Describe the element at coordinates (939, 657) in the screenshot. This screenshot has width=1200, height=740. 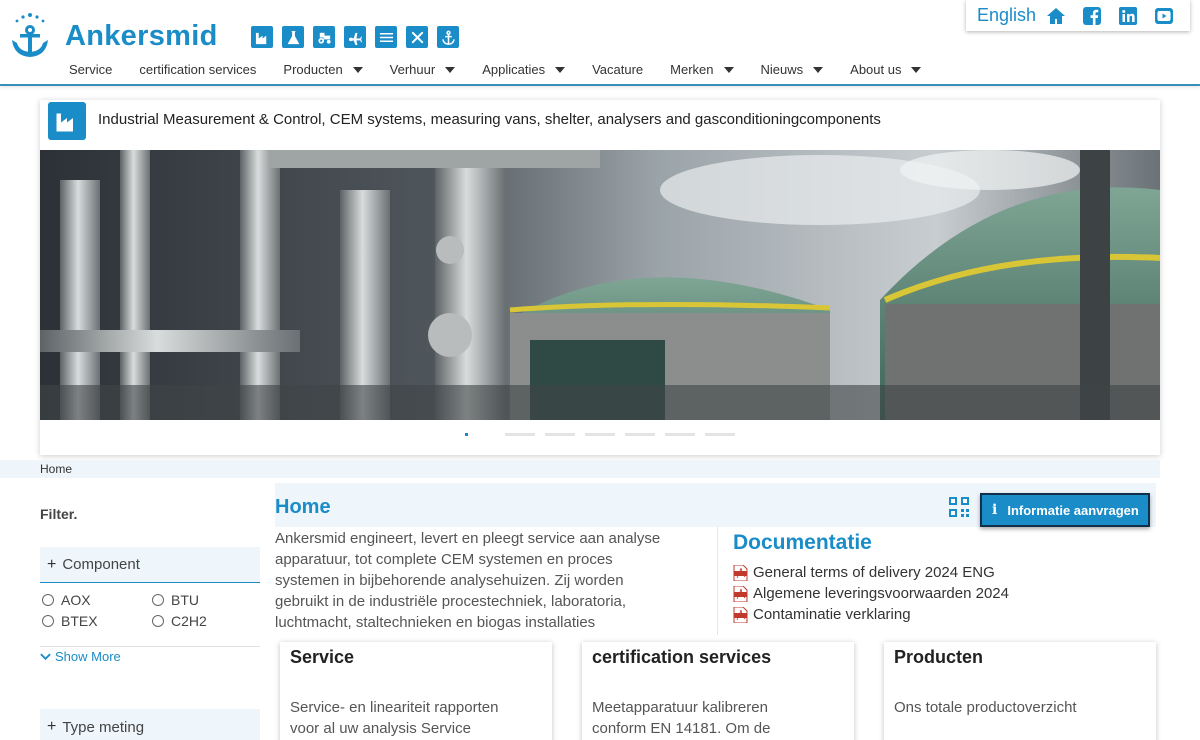
I see `card-title: Producten` at that location.